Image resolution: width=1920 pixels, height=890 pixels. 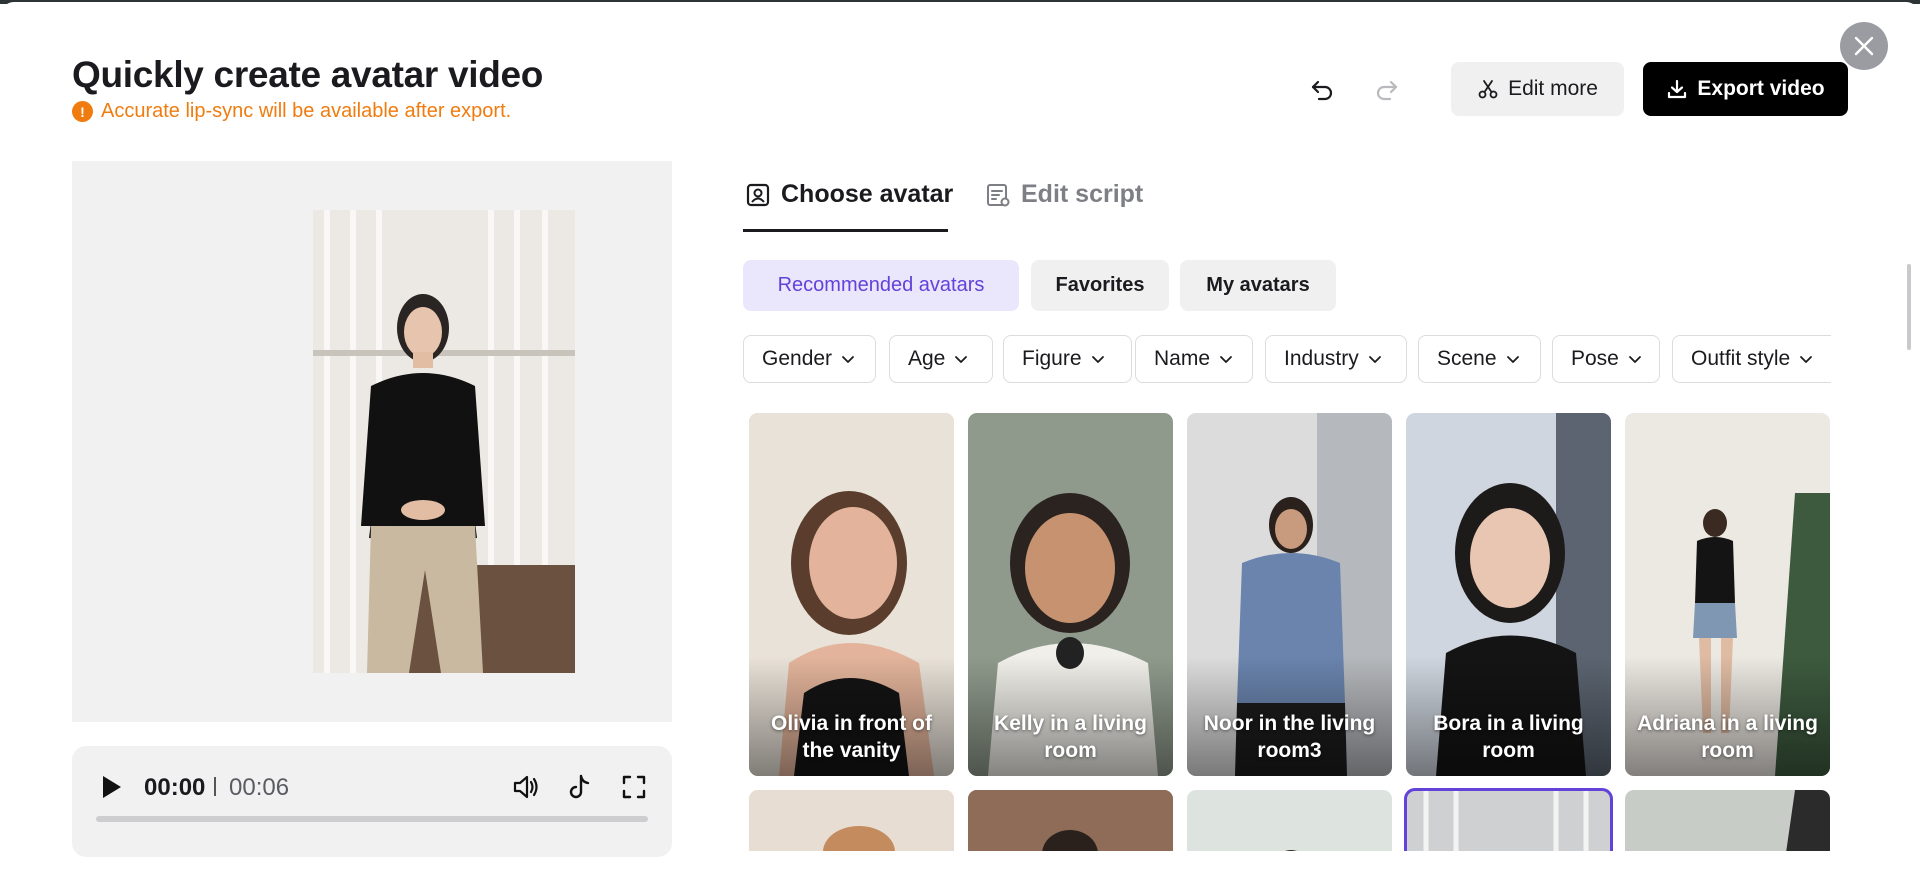 I want to click on avatar-name: Bora in a living room, so click(x=1508, y=737).